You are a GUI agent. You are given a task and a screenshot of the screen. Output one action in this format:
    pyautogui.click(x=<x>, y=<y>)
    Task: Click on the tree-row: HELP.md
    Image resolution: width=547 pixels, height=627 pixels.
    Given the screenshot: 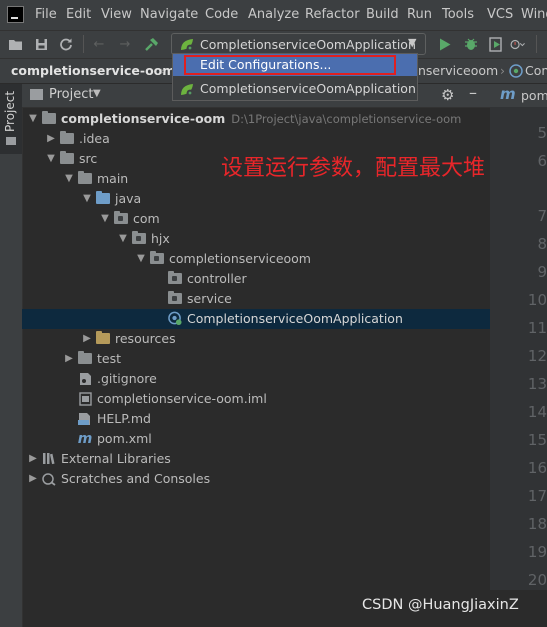 What is the action you would take?
    pyautogui.click(x=256, y=419)
    